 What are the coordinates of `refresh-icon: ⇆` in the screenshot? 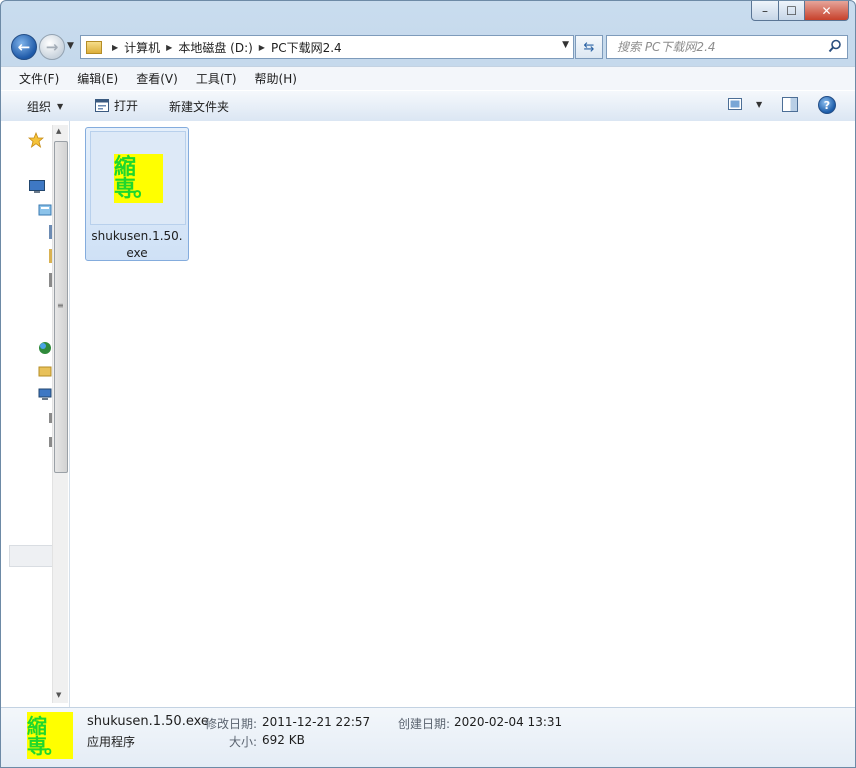 It's located at (589, 47).